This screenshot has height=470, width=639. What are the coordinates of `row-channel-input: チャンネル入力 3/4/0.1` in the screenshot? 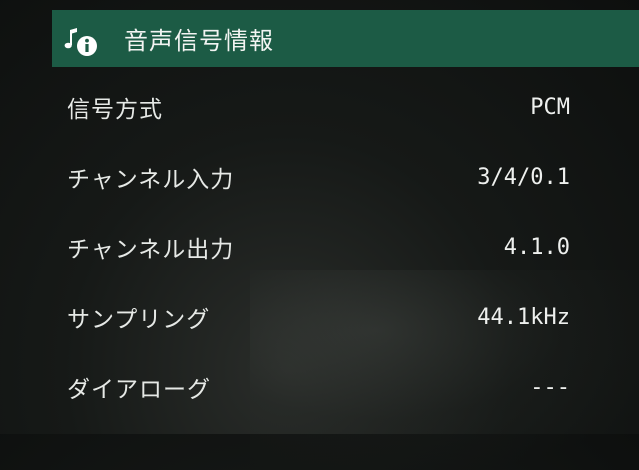 It's located at (345, 177).